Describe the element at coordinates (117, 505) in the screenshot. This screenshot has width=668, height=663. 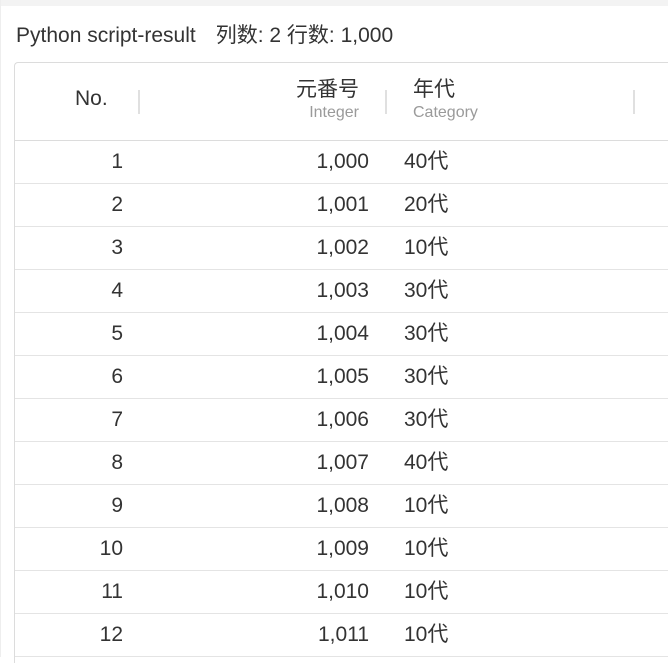
I see `cell-no: 9` at that location.